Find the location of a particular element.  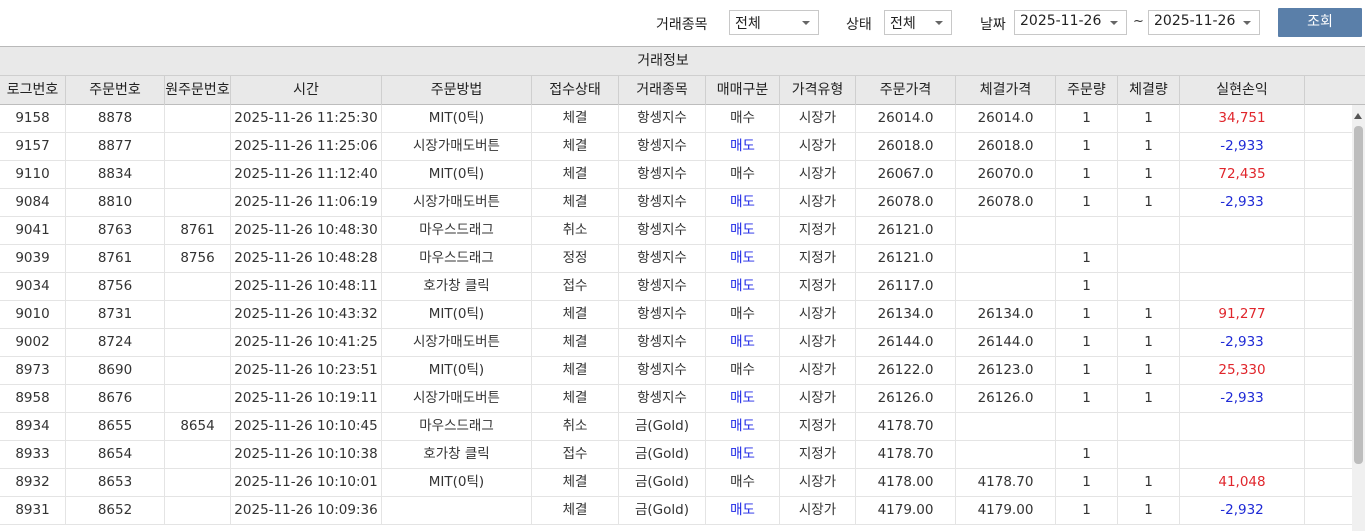

cell-realized-pnl: 91,277 is located at coordinates (1242, 315).